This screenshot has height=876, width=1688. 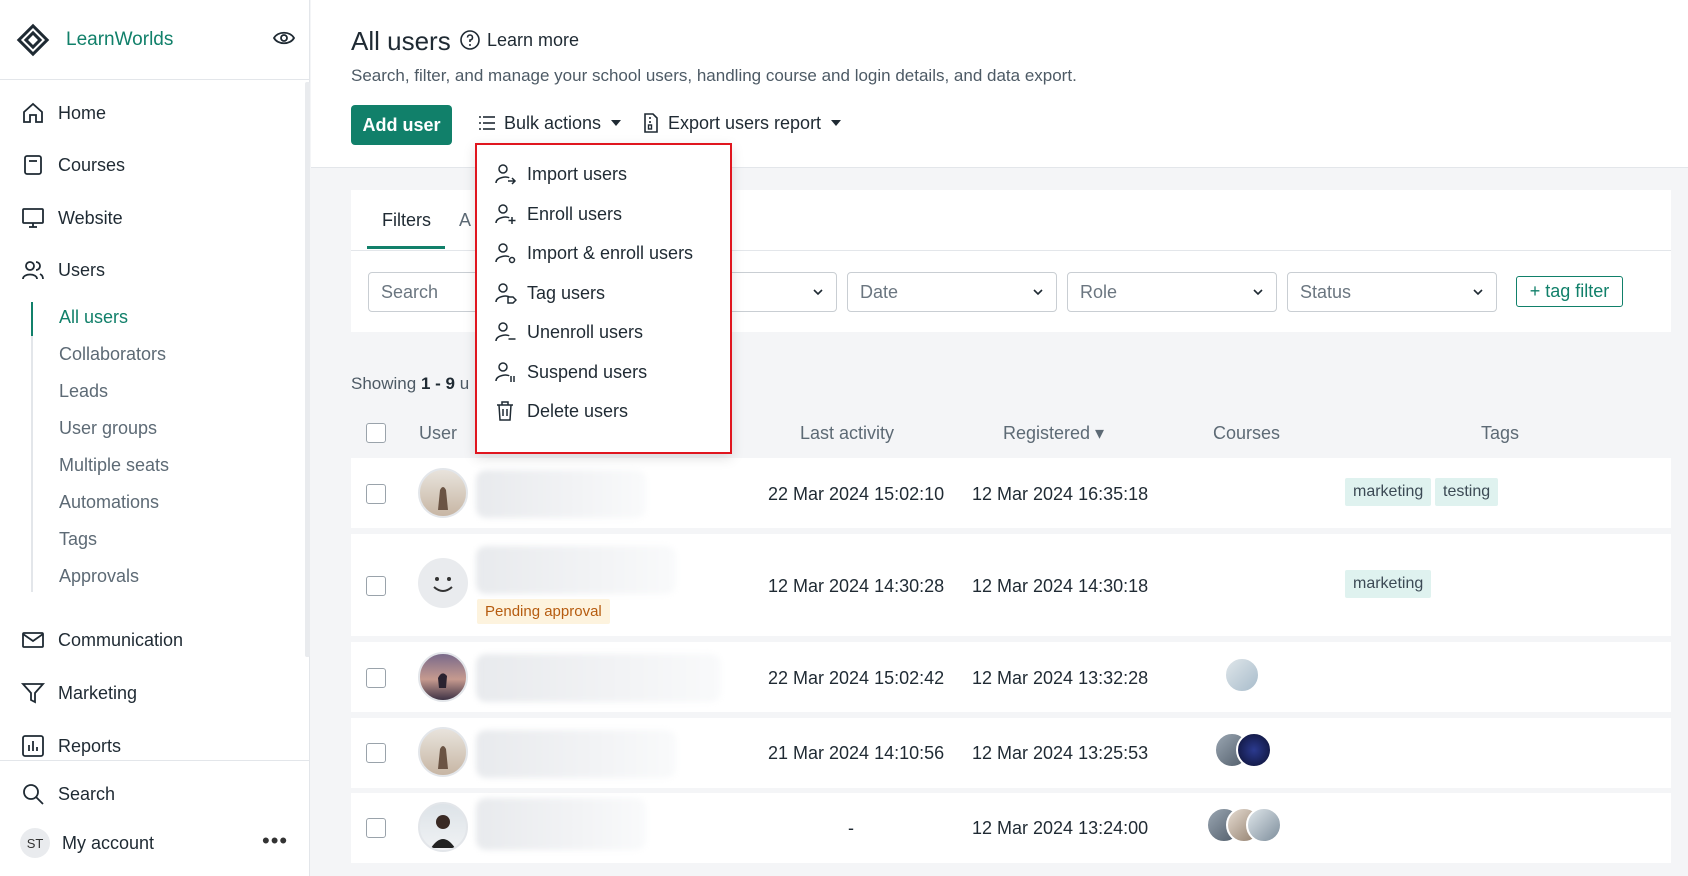 I want to click on learnworlds-logo-icon, so click(x=33, y=40).